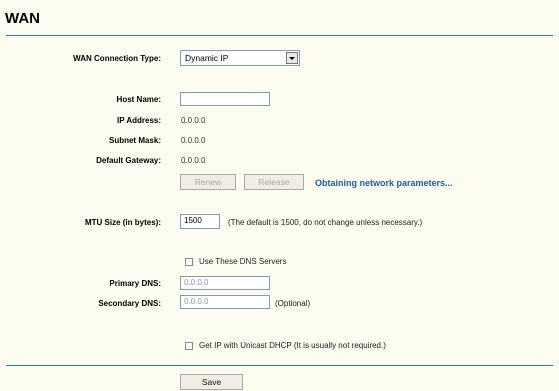 The height and width of the screenshot is (391, 559). What do you see at coordinates (189, 262) in the screenshot?
I see `use-dns-checkbox` at bounding box center [189, 262].